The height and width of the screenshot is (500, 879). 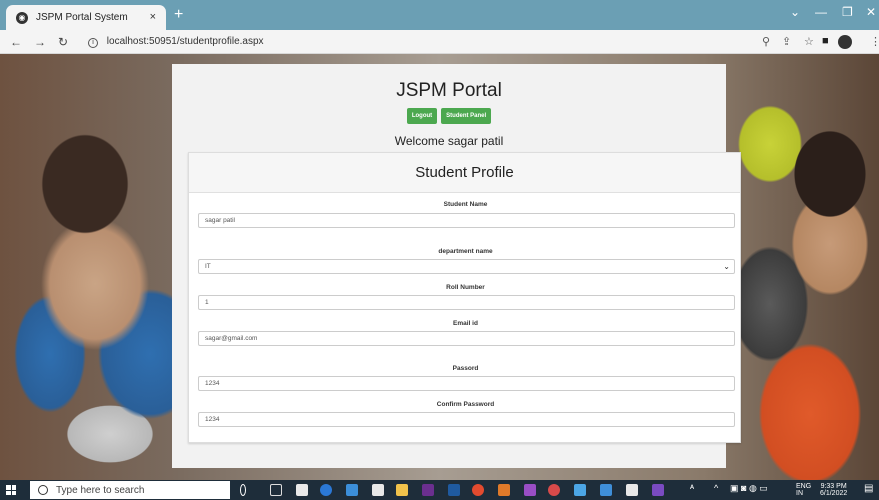 I want to click on department-value: IT, so click(x=208, y=266).